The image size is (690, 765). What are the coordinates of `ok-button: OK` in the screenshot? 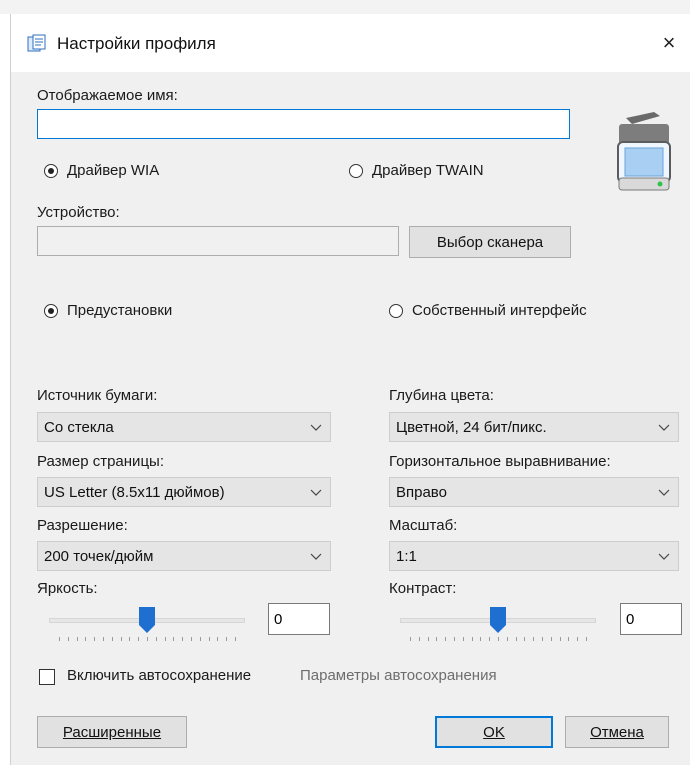 It's located at (494, 732).